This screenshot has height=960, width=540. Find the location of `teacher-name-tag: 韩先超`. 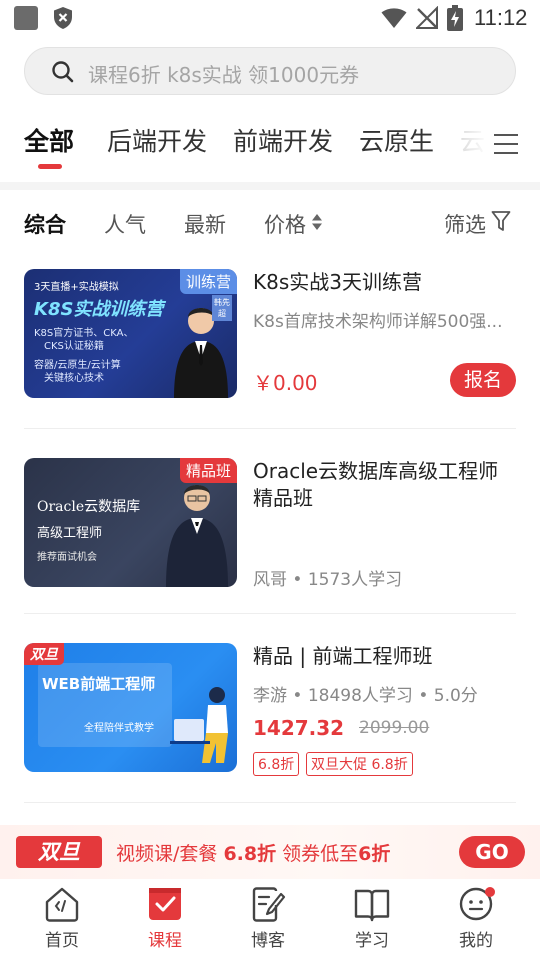

teacher-name-tag: 韩先超 is located at coordinates (222, 308).